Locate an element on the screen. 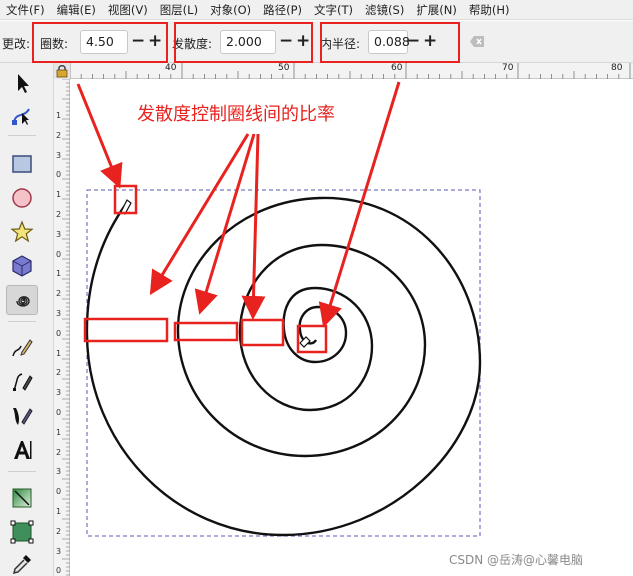  spiral-tool-button is located at coordinates (22, 300).